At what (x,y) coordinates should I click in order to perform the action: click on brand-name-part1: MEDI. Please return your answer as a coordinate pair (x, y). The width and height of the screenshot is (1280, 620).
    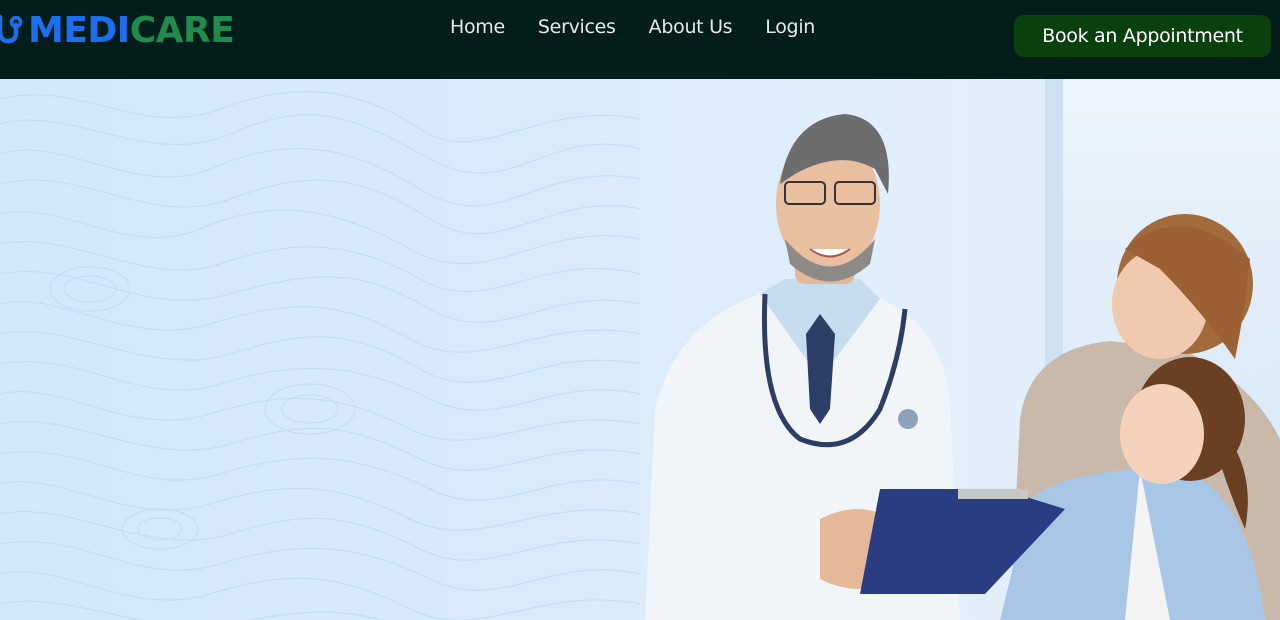
    Looking at the image, I should click on (79, 30).